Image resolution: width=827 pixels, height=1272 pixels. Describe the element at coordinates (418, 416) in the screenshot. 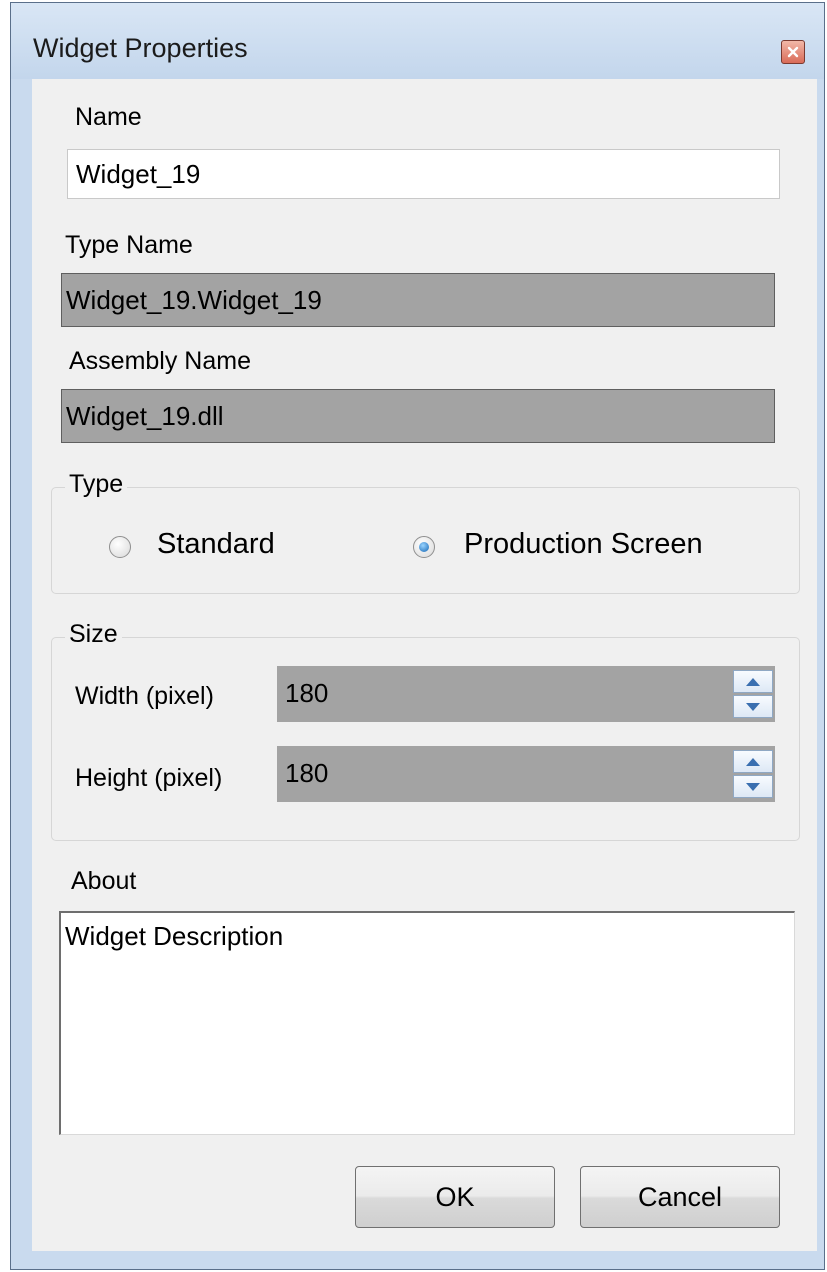

I see `assembly-name-field: Widget_19.dll` at that location.